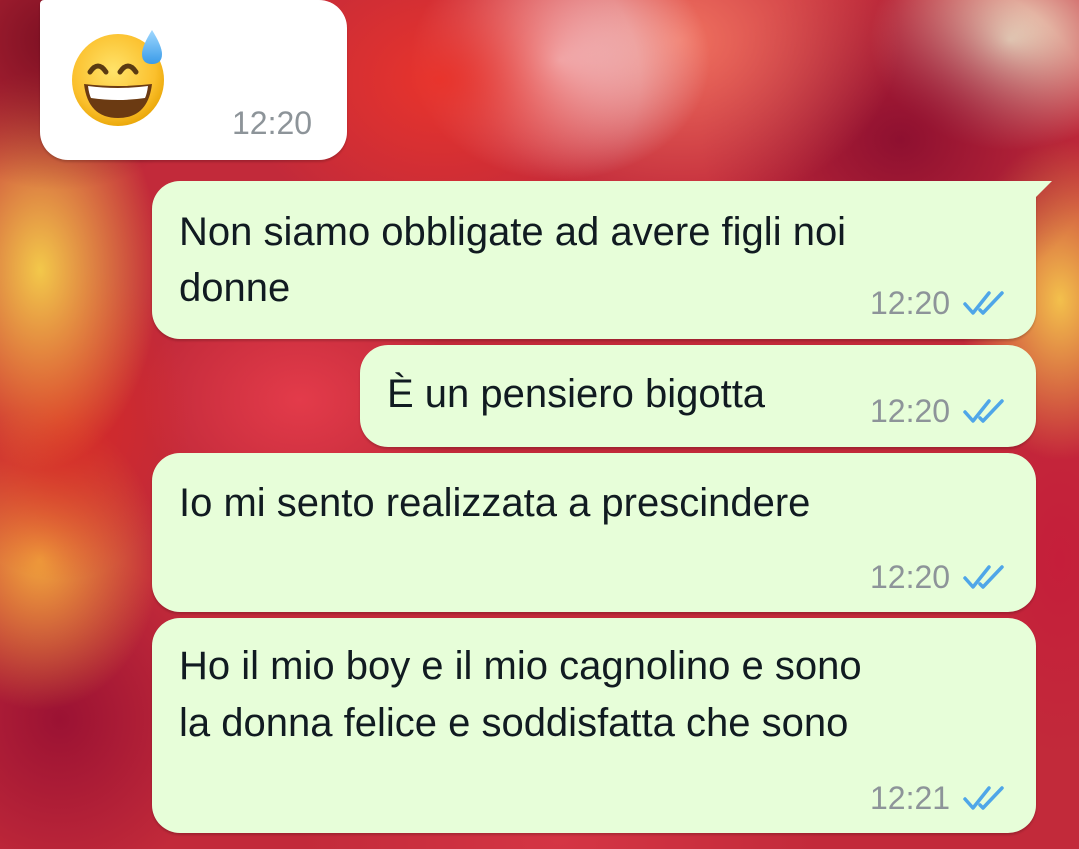  I want to click on message-text-line: Ho il mio boy e il mio cagnolino e sono, so click(520, 666).